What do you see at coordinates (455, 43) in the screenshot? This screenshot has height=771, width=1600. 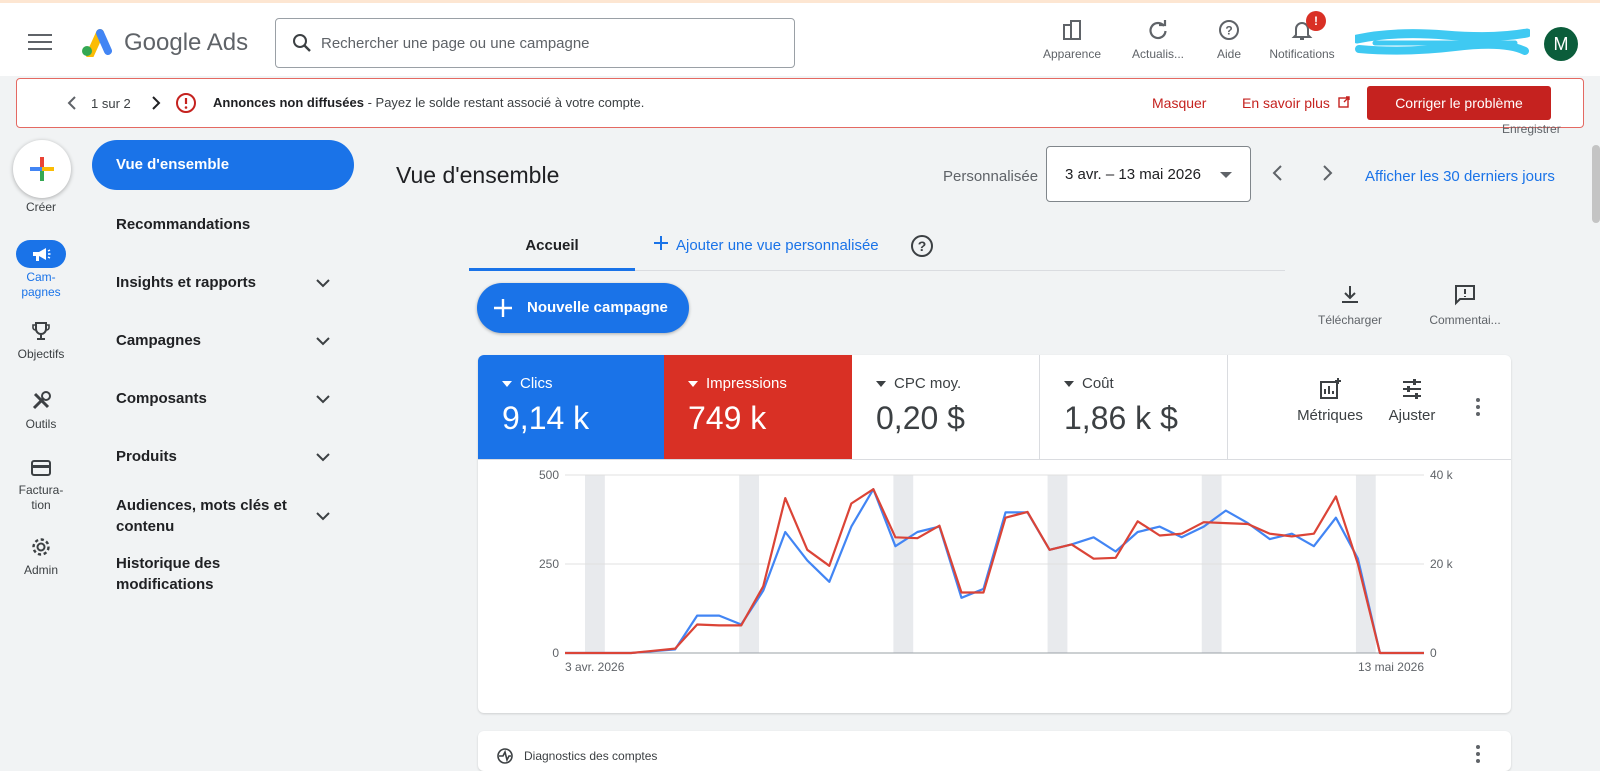 I see `search-placeholder: Rechercher une page ou une campagne` at bounding box center [455, 43].